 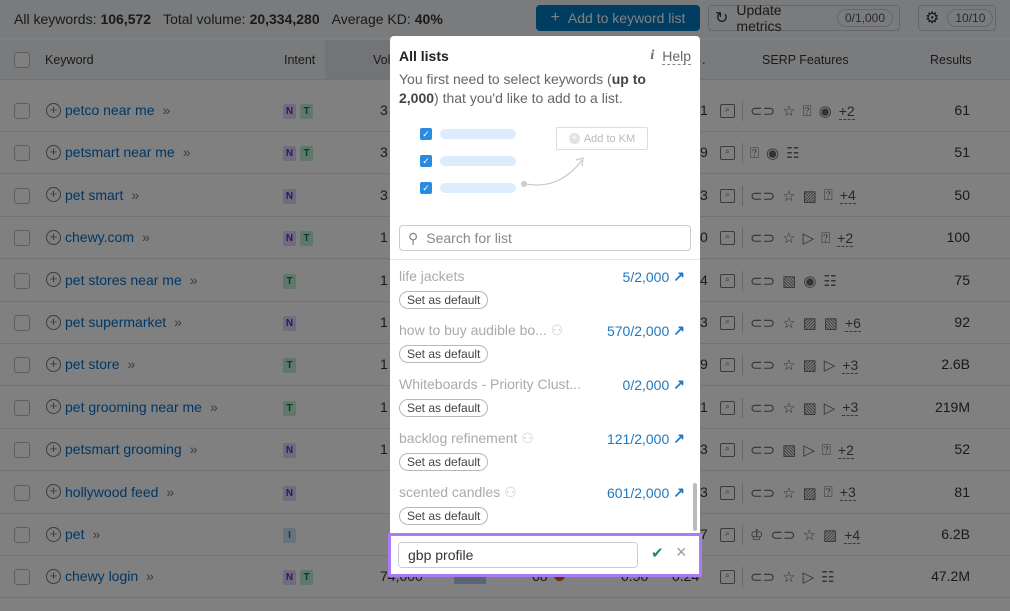 I want to click on keyword-text: pet smart, so click(x=94, y=195).